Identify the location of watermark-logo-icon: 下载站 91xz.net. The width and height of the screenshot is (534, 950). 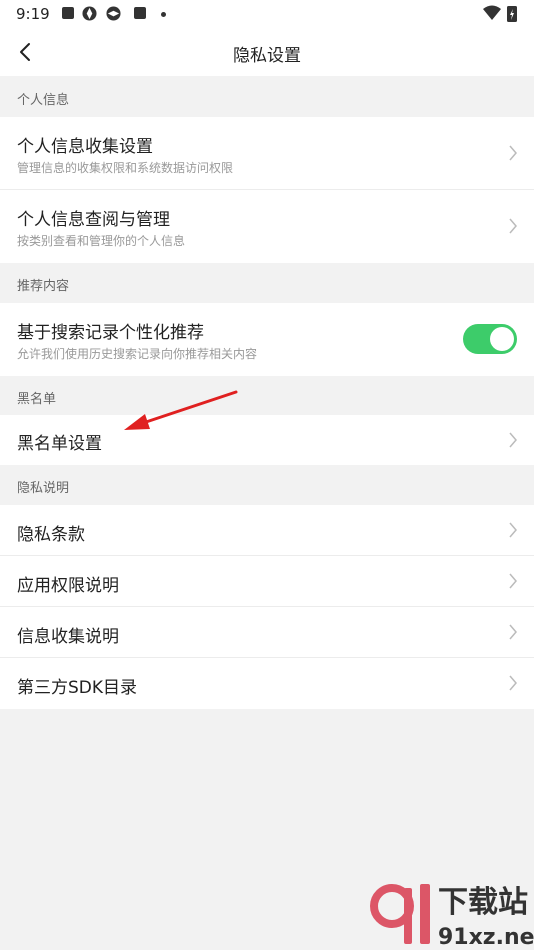
(452, 917).